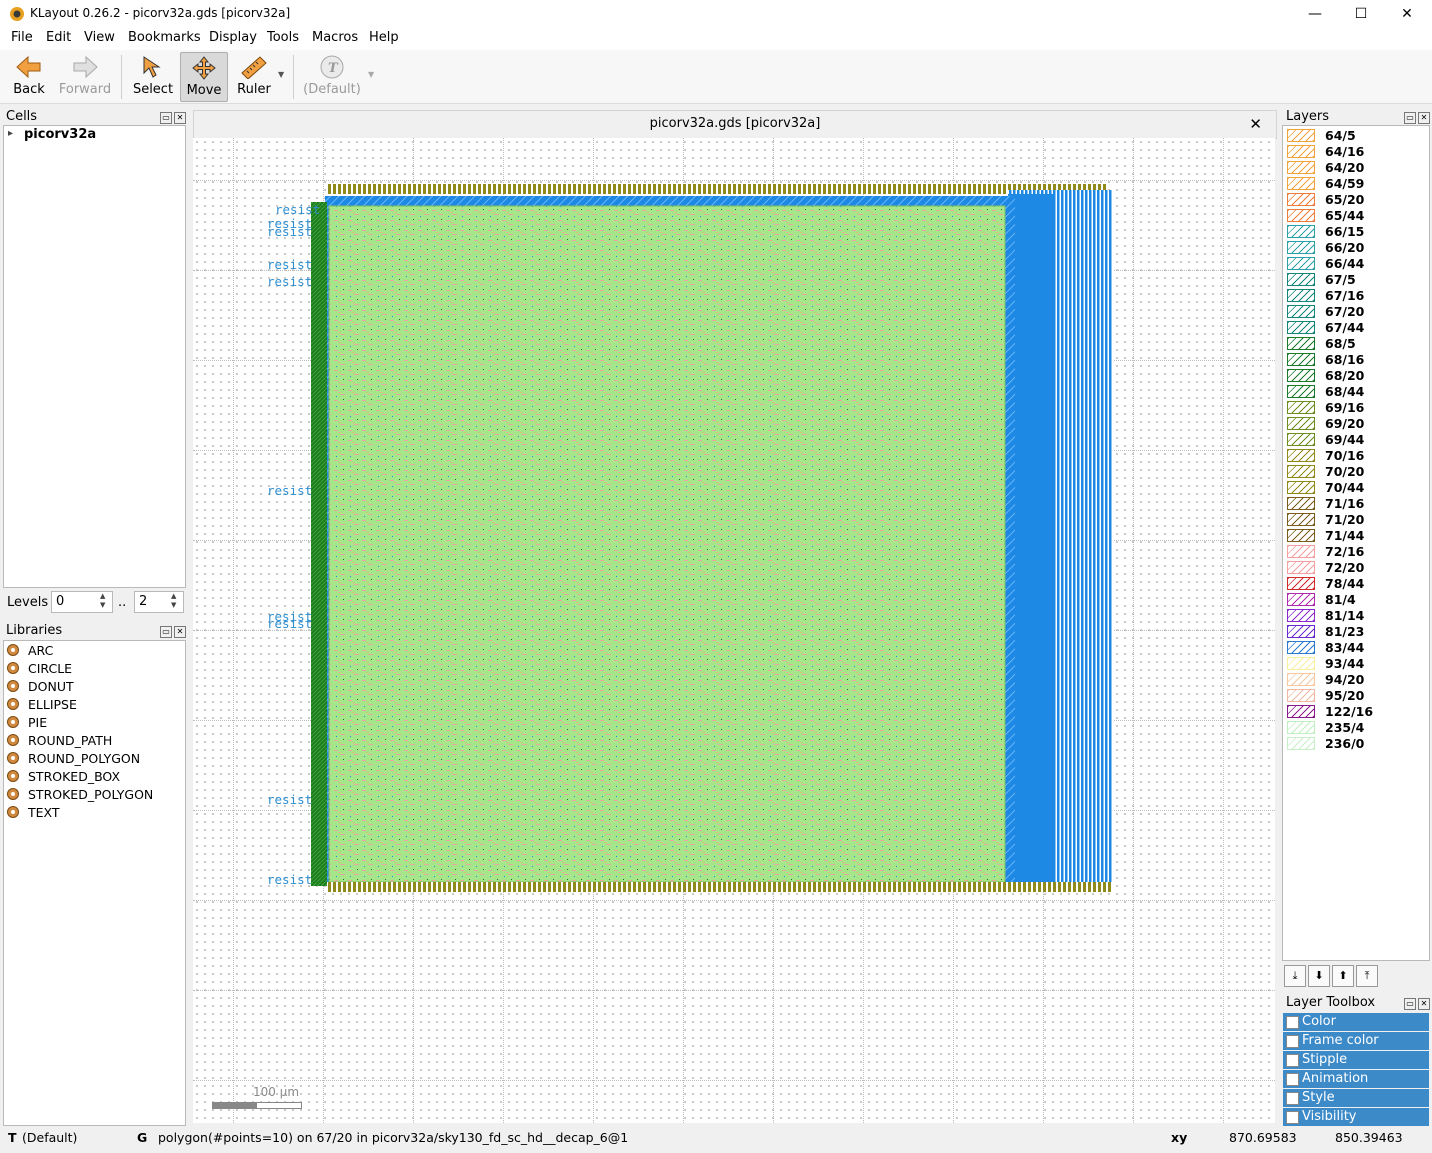 This screenshot has height=1153, width=1432. I want to click on layer-row: 66/44, so click(1353, 264).